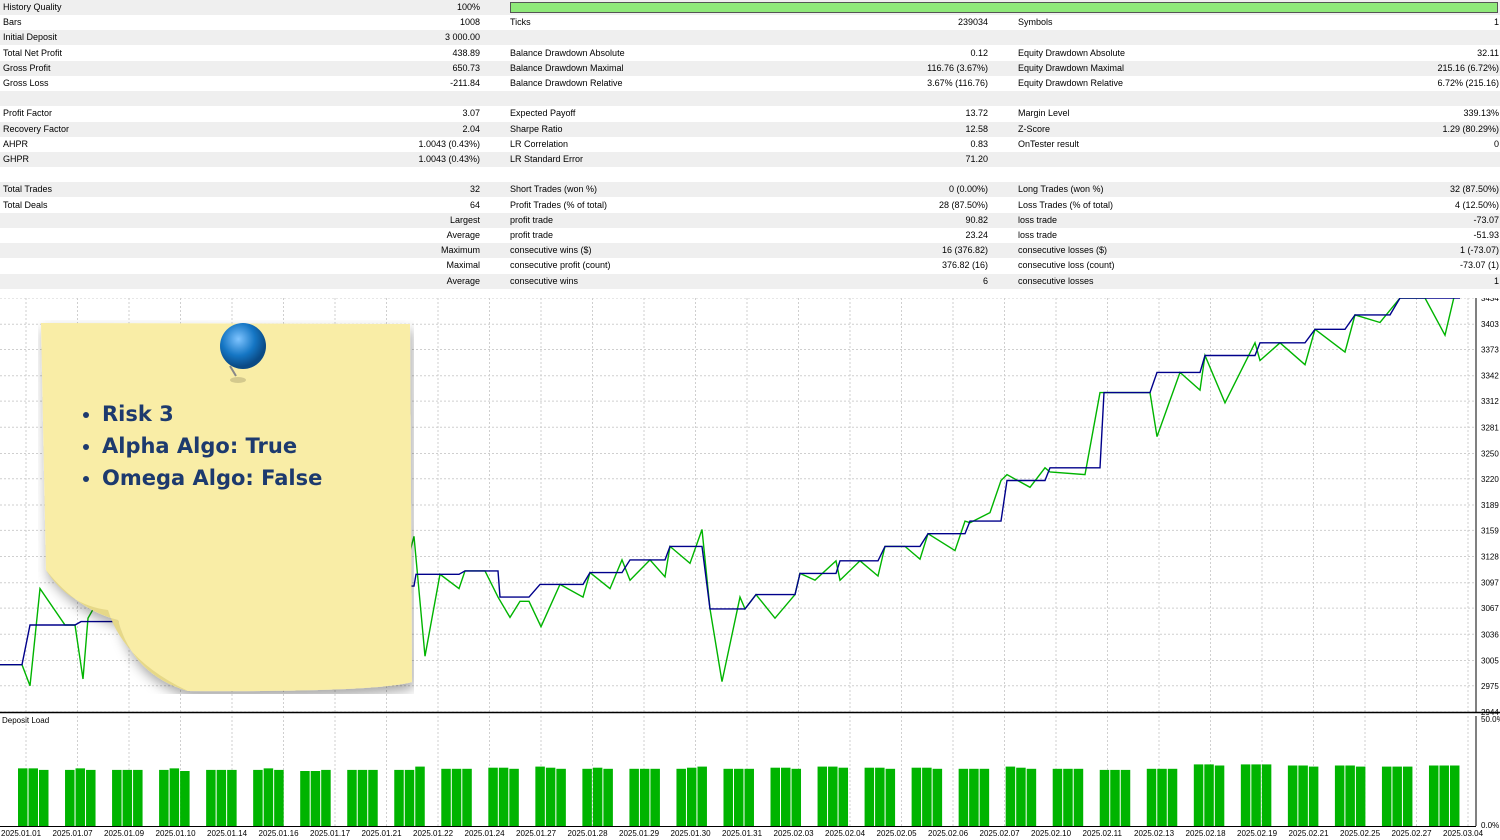 The height and width of the screenshot is (840, 1500). What do you see at coordinates (28, 113) in the screenshot?
I see `stat-label: Profit Factor` at bounding box center [28, 113].